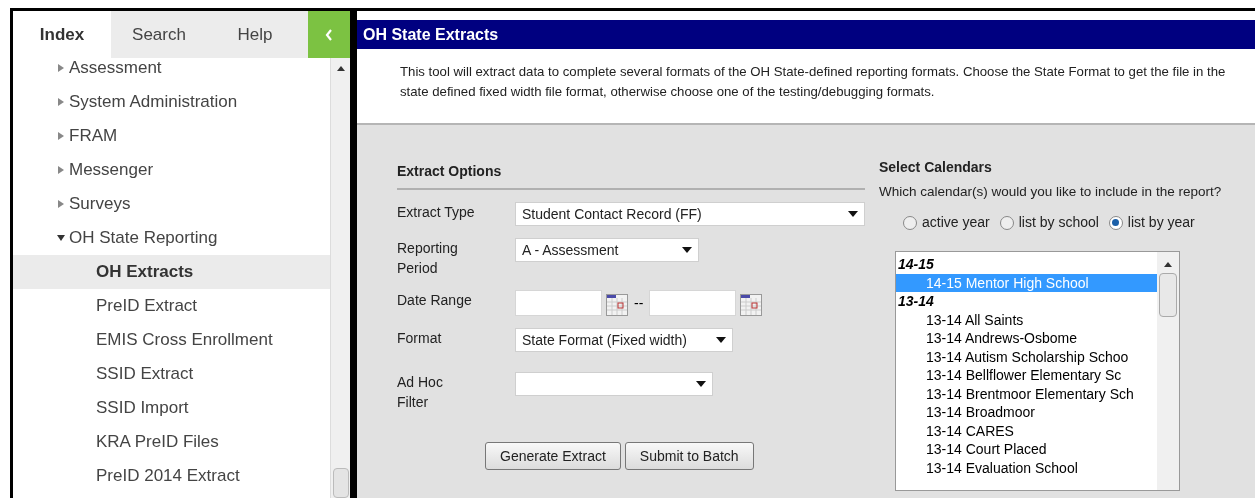 This screenshot has height=498, width=1255. Describe the element at coordinates (329, 34) in the screenshot. I see `chevron-left-icon` at that location.